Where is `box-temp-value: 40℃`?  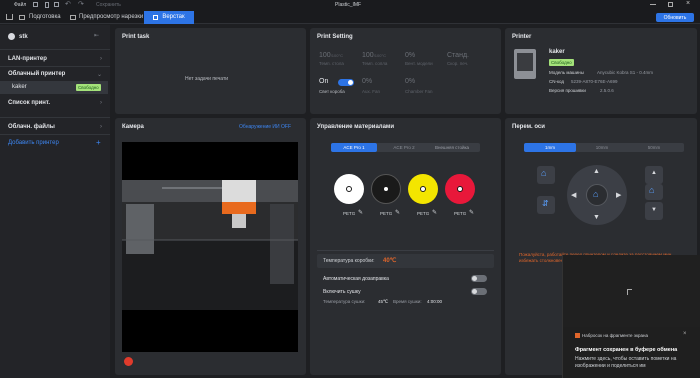
box-temp-value: 40℃ is located at coordinates (390, 261).